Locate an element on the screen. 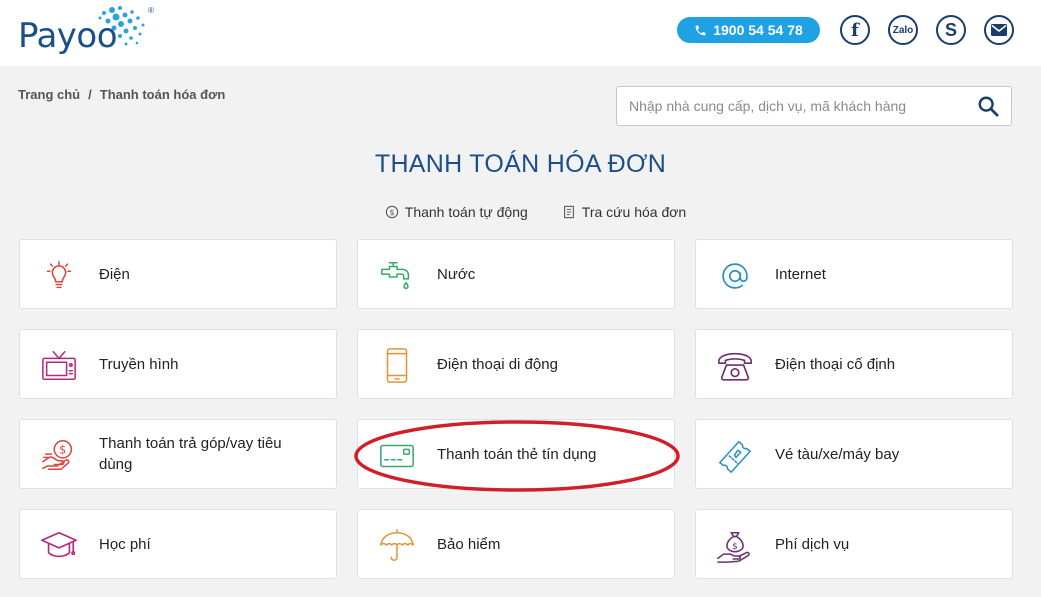  hotline-button: 1900 54 54 78 is located at coordinates (748, 30).